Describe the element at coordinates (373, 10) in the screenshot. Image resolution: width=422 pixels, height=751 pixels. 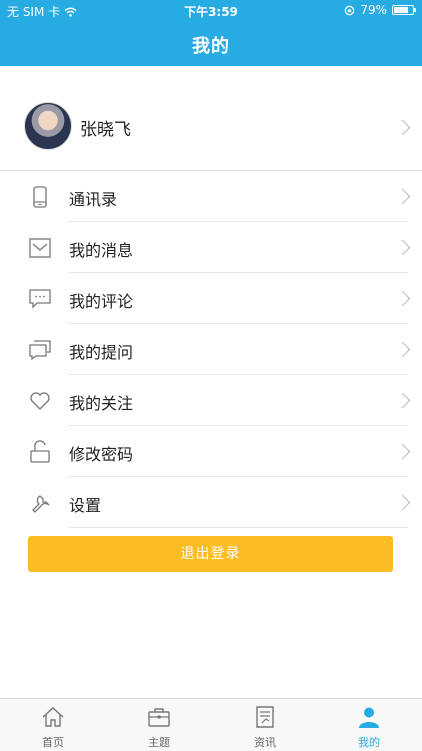
I see `battery-percent: 79%` at that location.